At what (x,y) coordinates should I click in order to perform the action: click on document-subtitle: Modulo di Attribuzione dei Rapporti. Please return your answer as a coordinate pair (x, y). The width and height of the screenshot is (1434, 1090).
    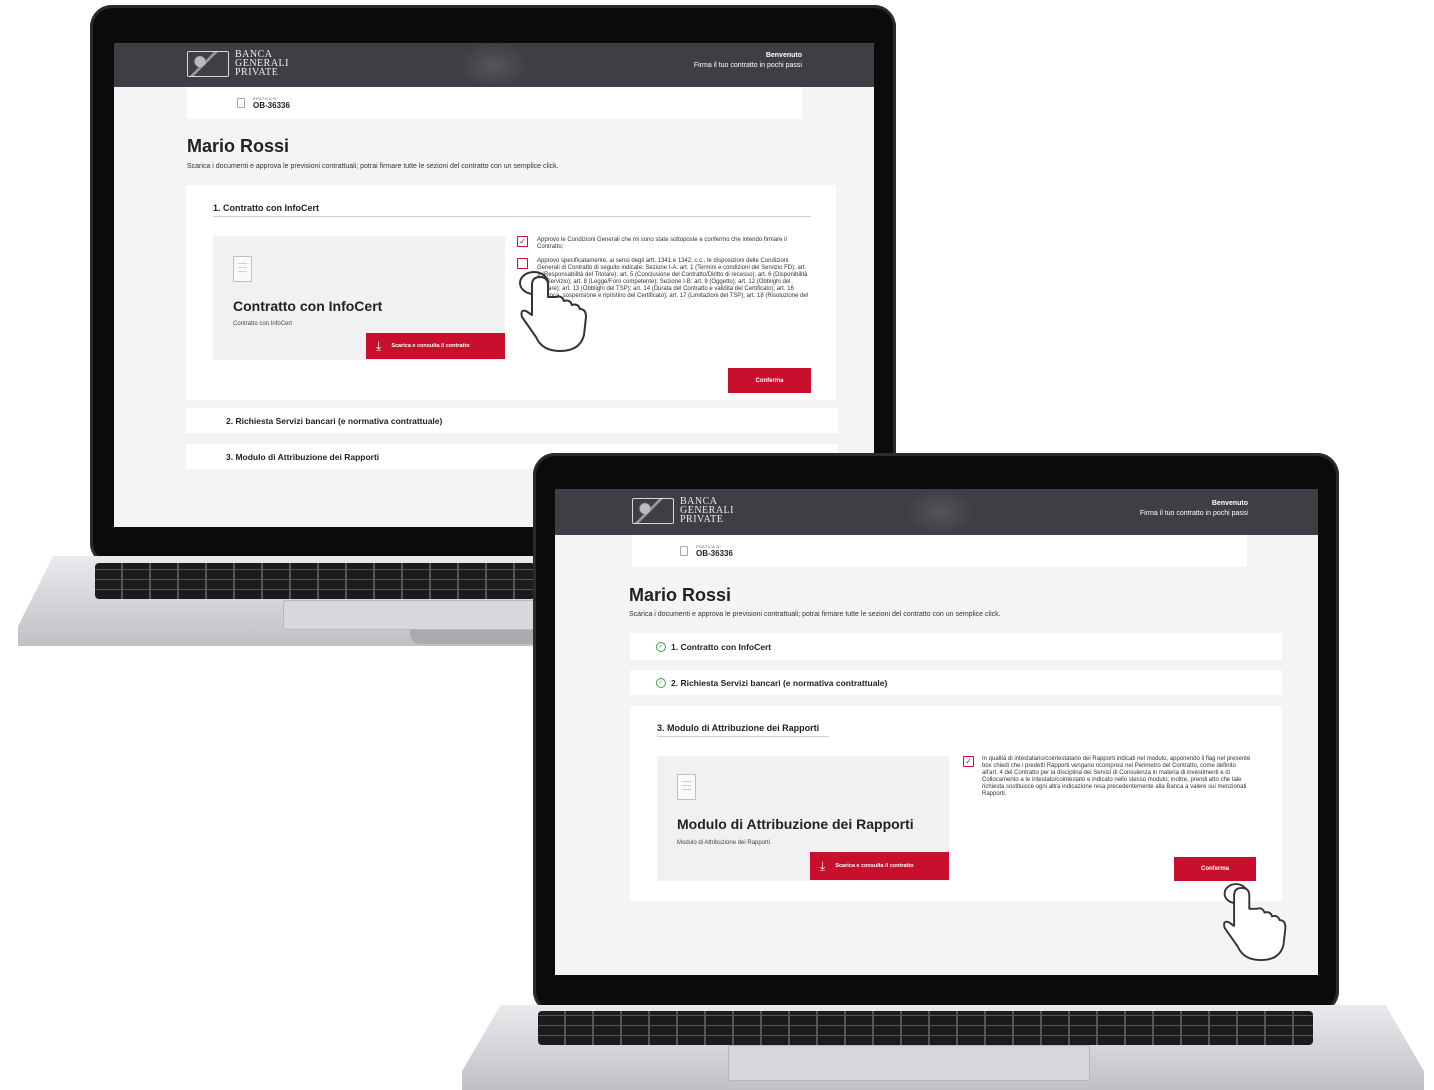
    Looking at the image, I should click on (724, 843).